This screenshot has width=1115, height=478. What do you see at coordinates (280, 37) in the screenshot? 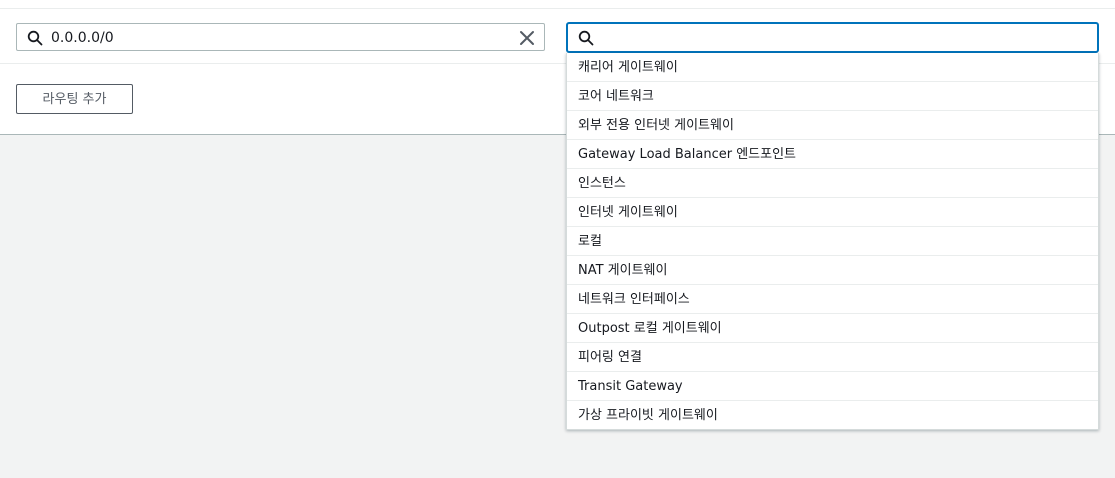
I see `destination-input: 0.0.0.0/0` at bounding box center [280, 37].